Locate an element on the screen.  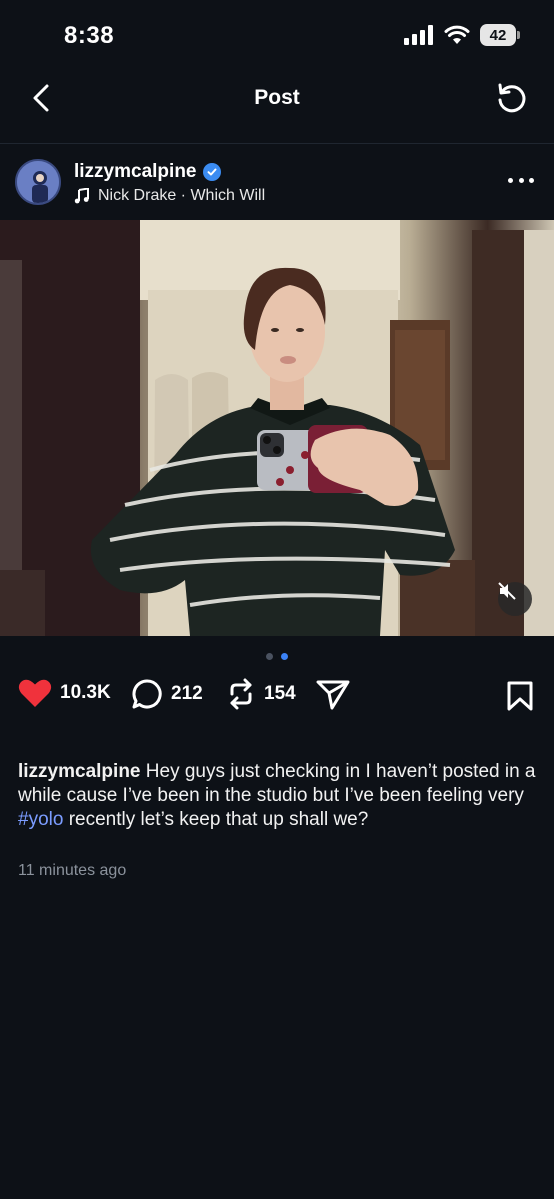
share-button is located at coordinates (333, 694).